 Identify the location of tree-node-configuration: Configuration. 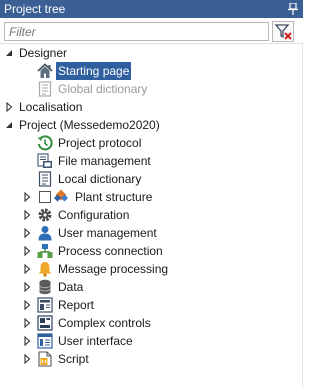
(151, 215).